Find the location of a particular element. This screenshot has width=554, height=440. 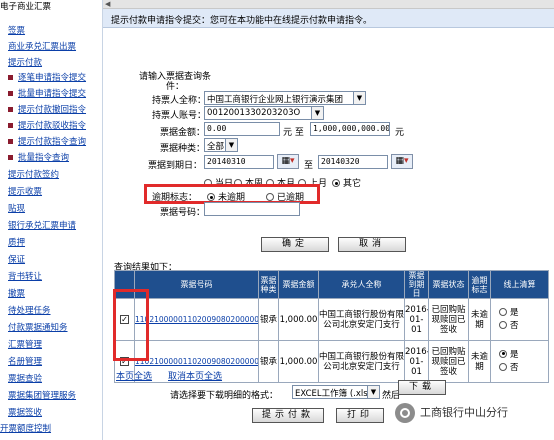

sidebar-item-sign-contract: 提示付款签约 is located at coordinates (33, 175).